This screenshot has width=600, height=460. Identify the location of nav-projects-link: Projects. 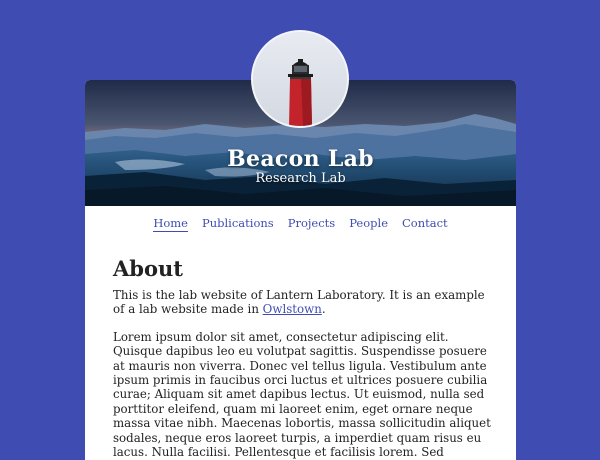
(312, 224).